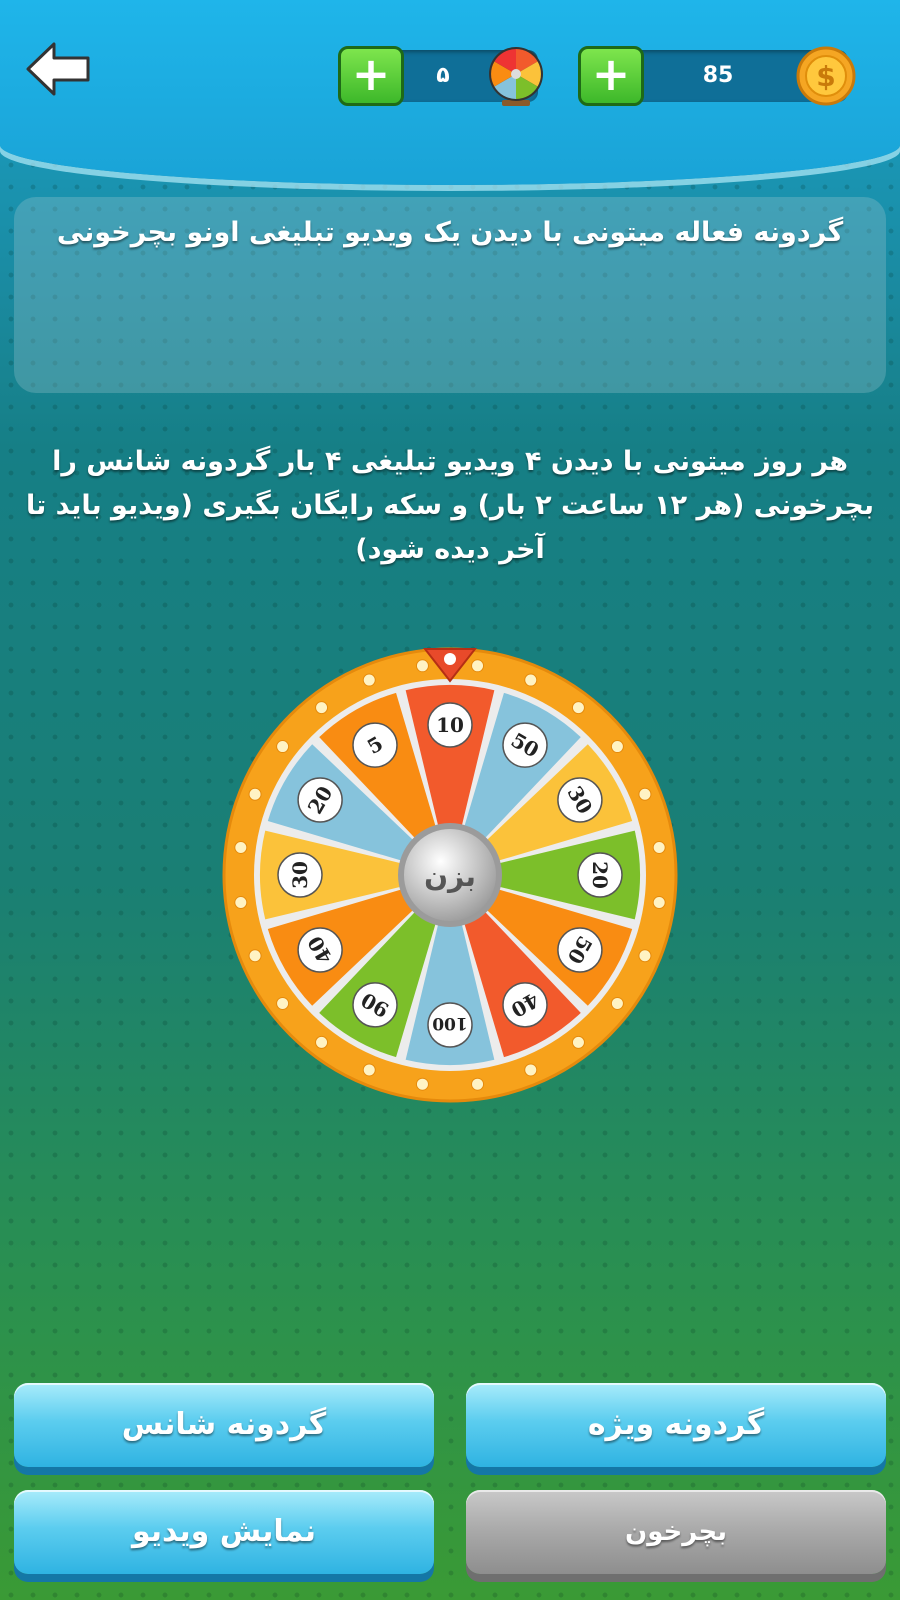  Describe the element at coordinates (676, 1532) in the screenshot. I see `spin-button: بچرخون` at that location.